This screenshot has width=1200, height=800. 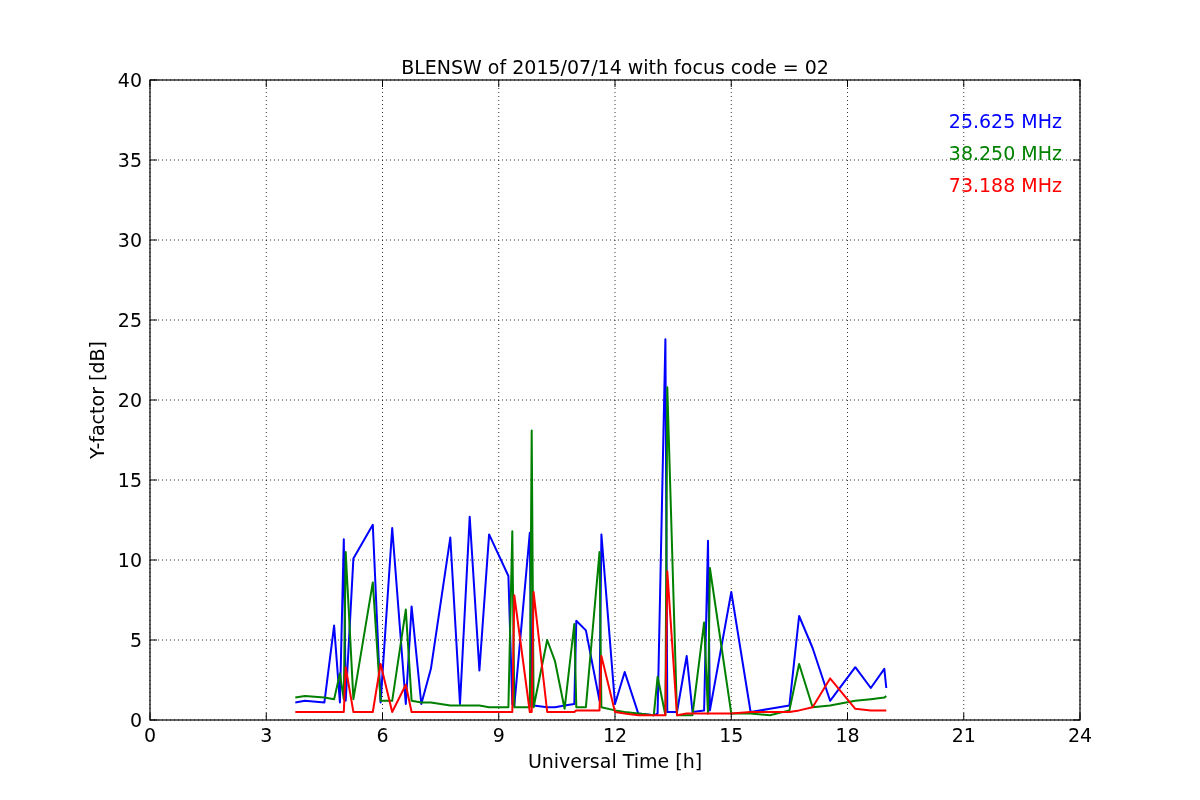 What do you see at coordinates (129, 560) in the screenshot?
I see `tick-label: 10` at bounding box center [129, 560].